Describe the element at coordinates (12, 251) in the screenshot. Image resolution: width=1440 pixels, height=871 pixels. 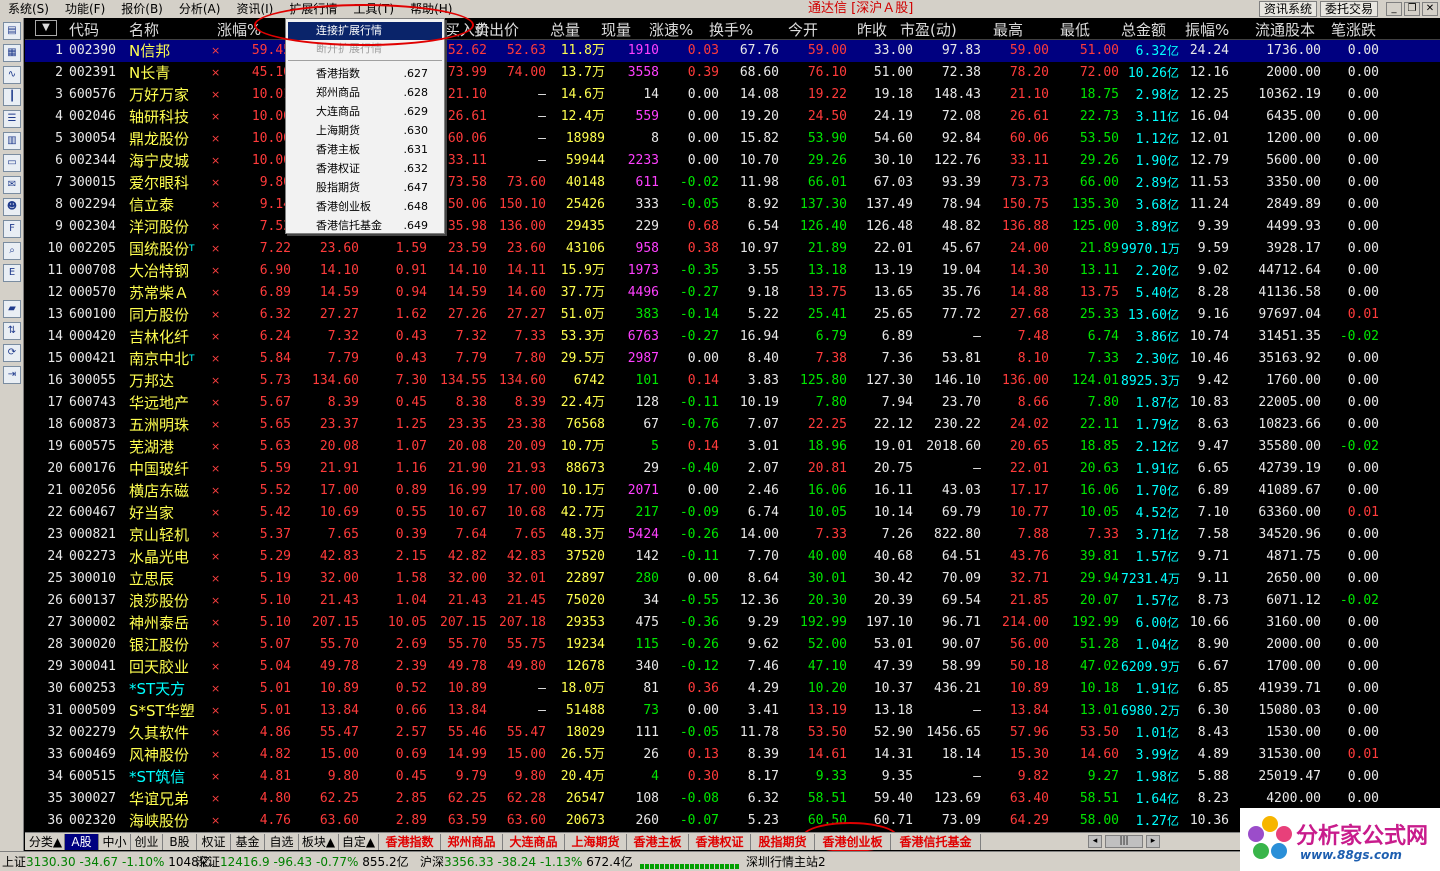
I see `search-icon: ⌕` at that location.